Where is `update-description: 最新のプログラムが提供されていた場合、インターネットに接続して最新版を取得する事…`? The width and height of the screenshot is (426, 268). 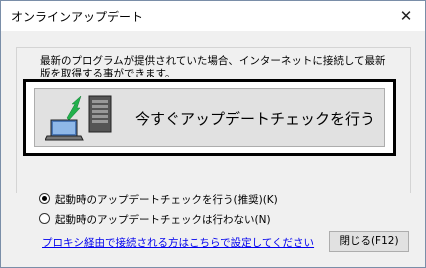
update-description: 最新のプログラムが提供されていた場合、インターネットに接続して最新版を取得する事… is located at coordinates (213, 66).